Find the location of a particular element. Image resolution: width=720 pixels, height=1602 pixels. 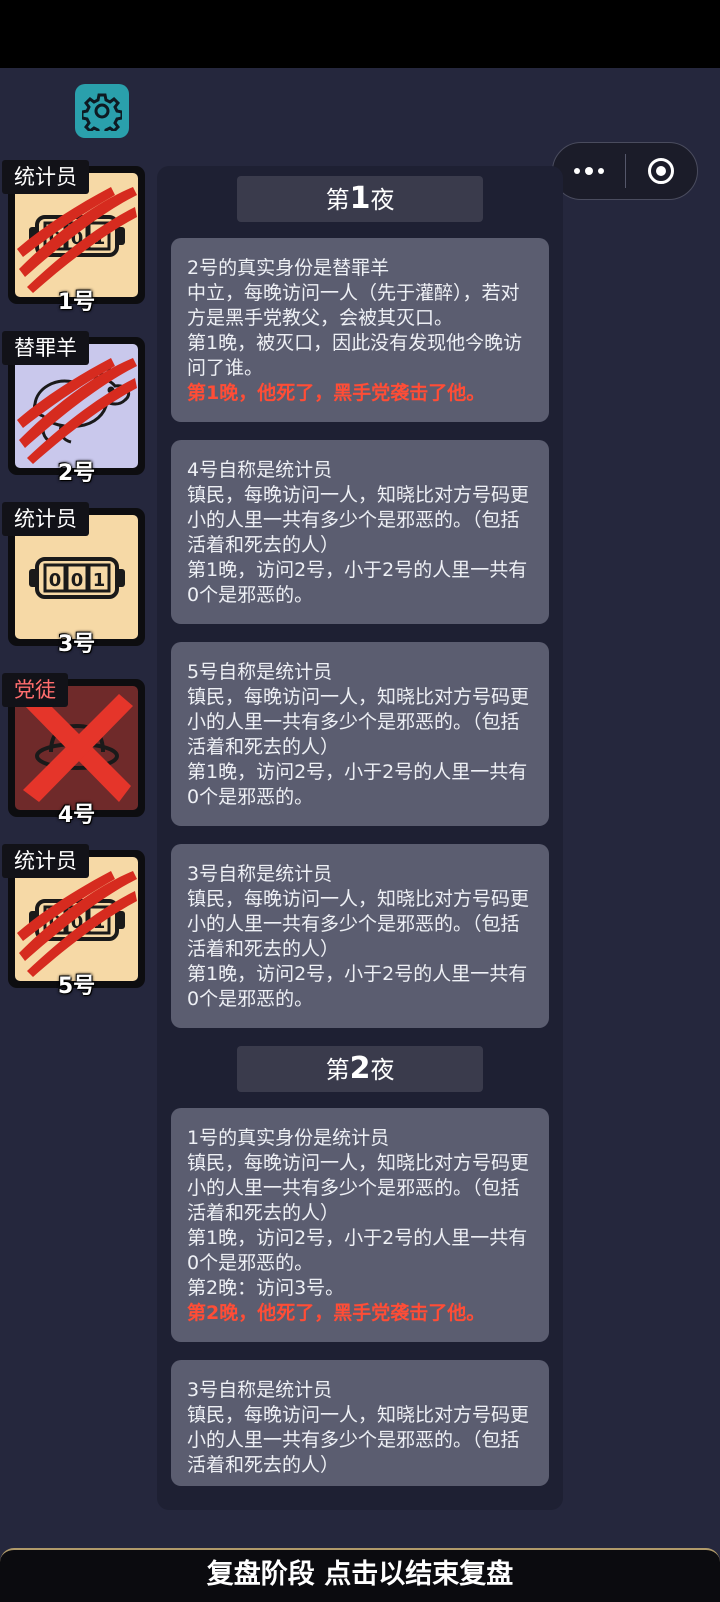

cross-mark-icon is located at coordinates (78, 748).